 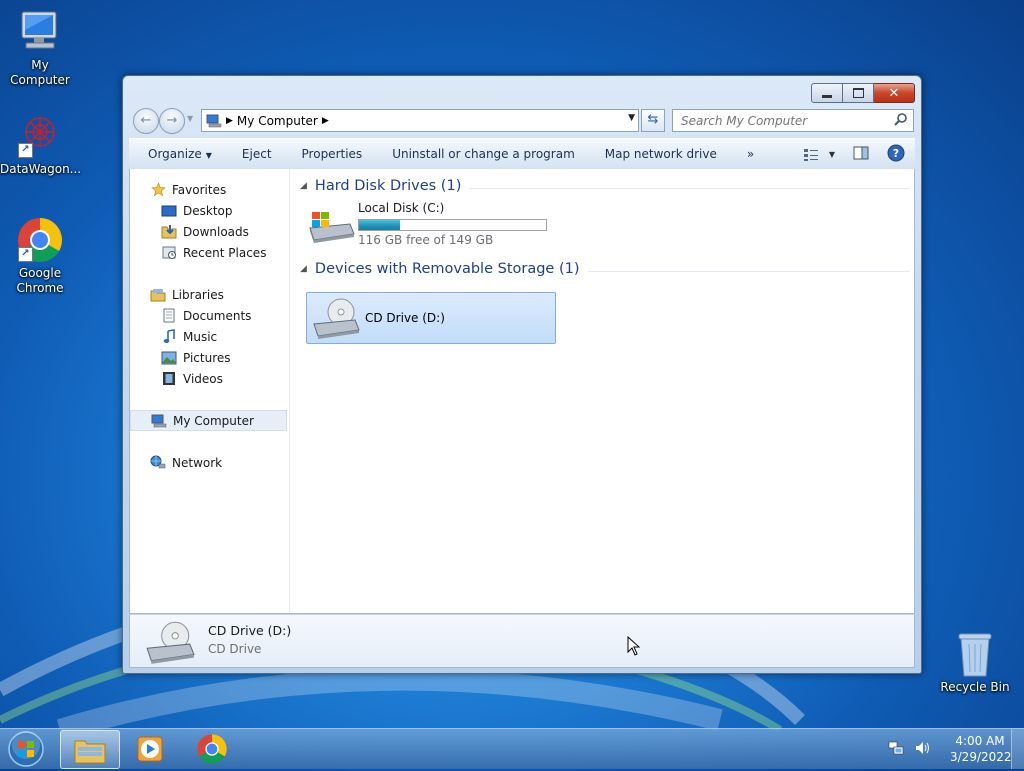 What do you see at coordinates (420, 120) in the screenshot?
I see `address-bar: ▶ My Computer ▶ ▼` at bounding box center [420, 120].